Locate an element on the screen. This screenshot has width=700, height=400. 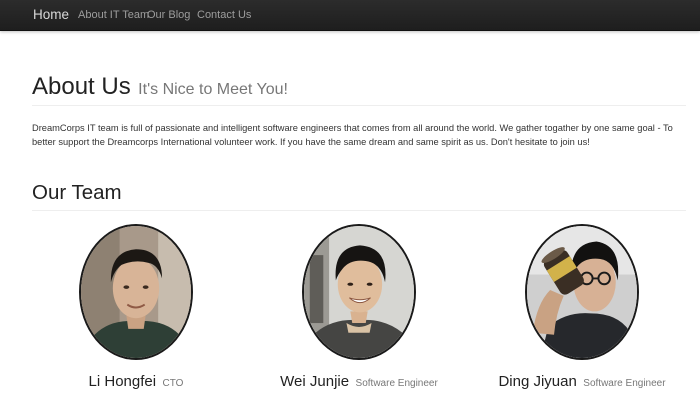
team-member-card: Wei Junjie Software Engineer is located at coordinates (359, 307).